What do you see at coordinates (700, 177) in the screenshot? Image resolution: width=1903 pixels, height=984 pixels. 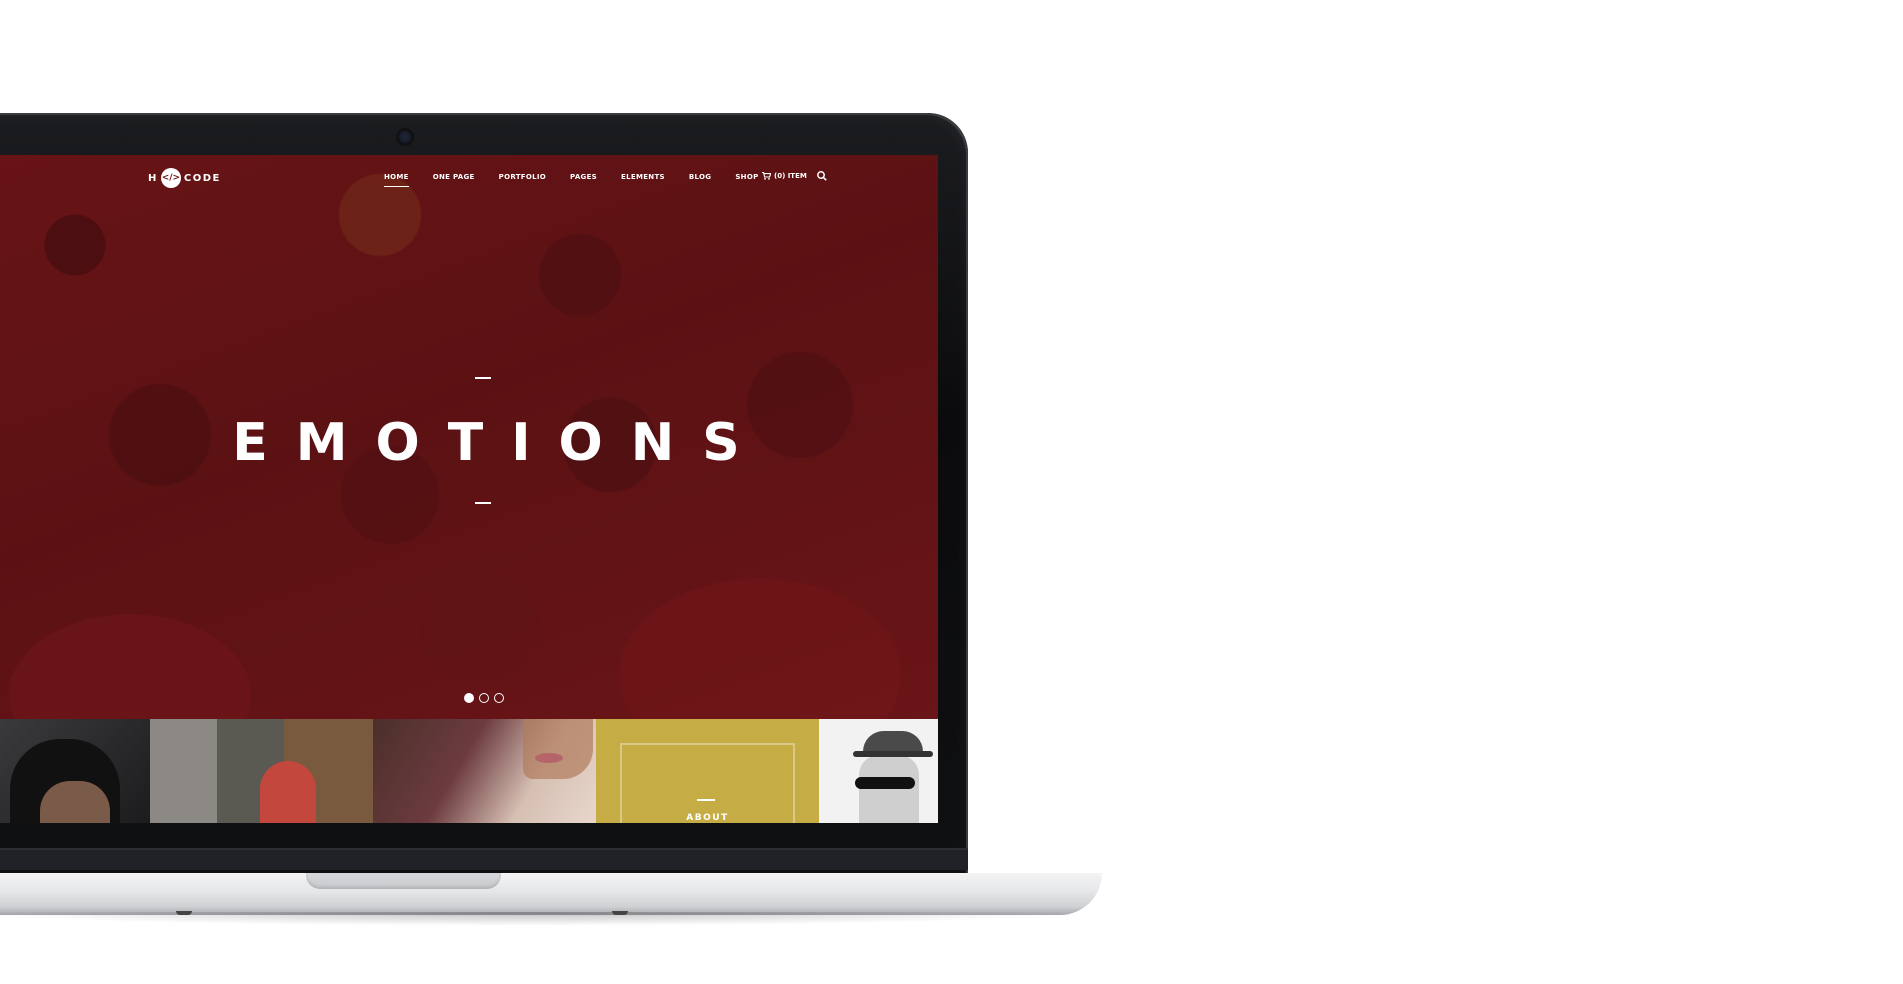 I see `menu-item-blog: BLOG` at bounding box center [700, 177].